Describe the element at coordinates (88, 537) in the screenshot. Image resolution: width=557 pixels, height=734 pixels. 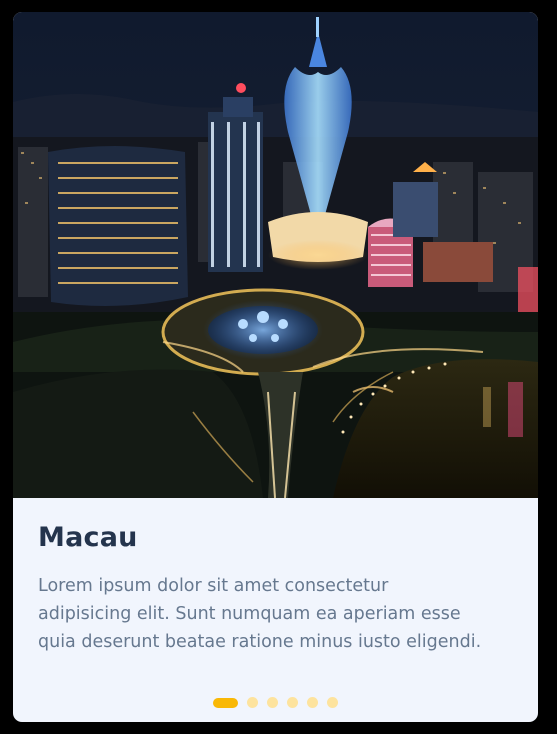
I see `card-title: Macau` at that location.